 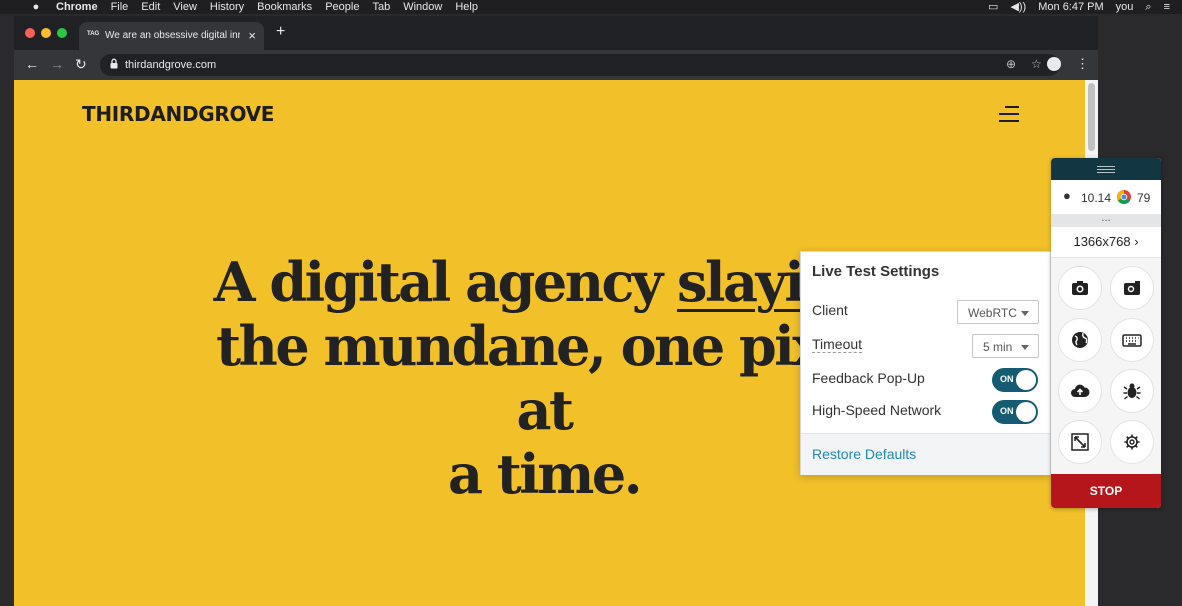 What do you see at coordinates (545, 474) in the screenshot?
I see `hero-line-3: a time.` at bounding box center [545, 474].